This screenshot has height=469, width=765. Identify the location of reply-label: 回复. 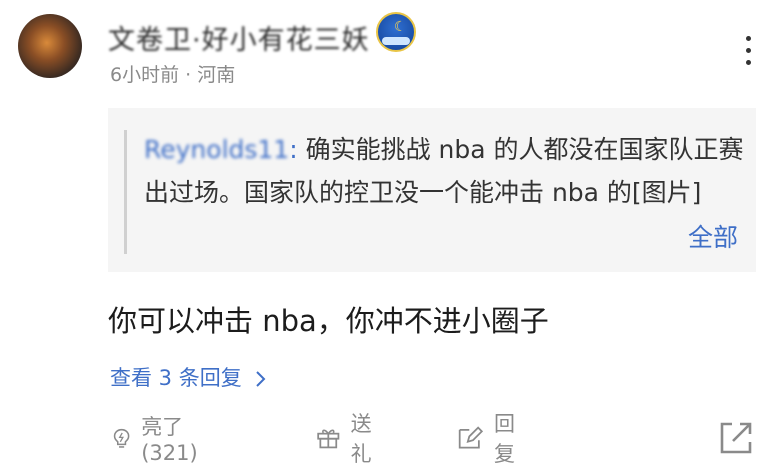
(505, 439).